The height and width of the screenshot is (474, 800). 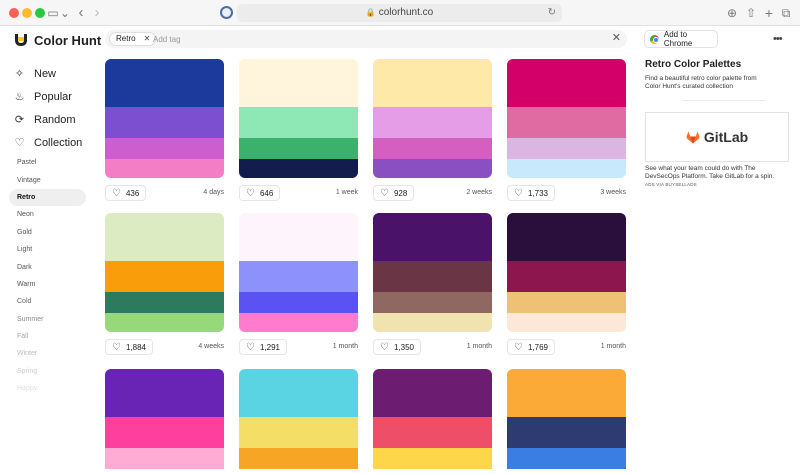 I want to click on palette-card: ♡ 1,291 1 month, so click(x=298, y=284).